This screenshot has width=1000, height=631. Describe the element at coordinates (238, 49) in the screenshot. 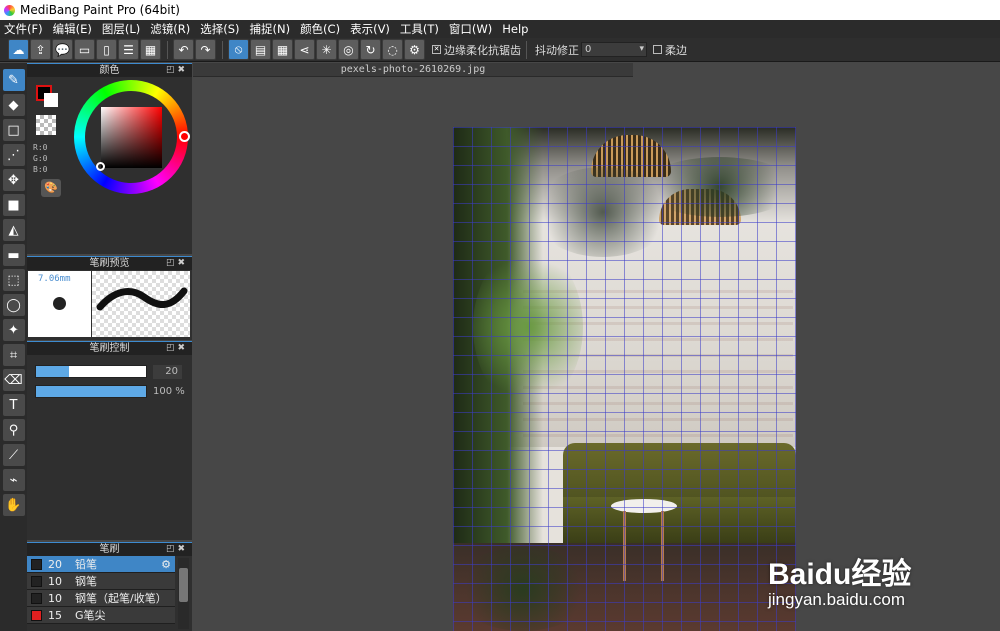

I see `snap-off-icon: ⦸` at that location.